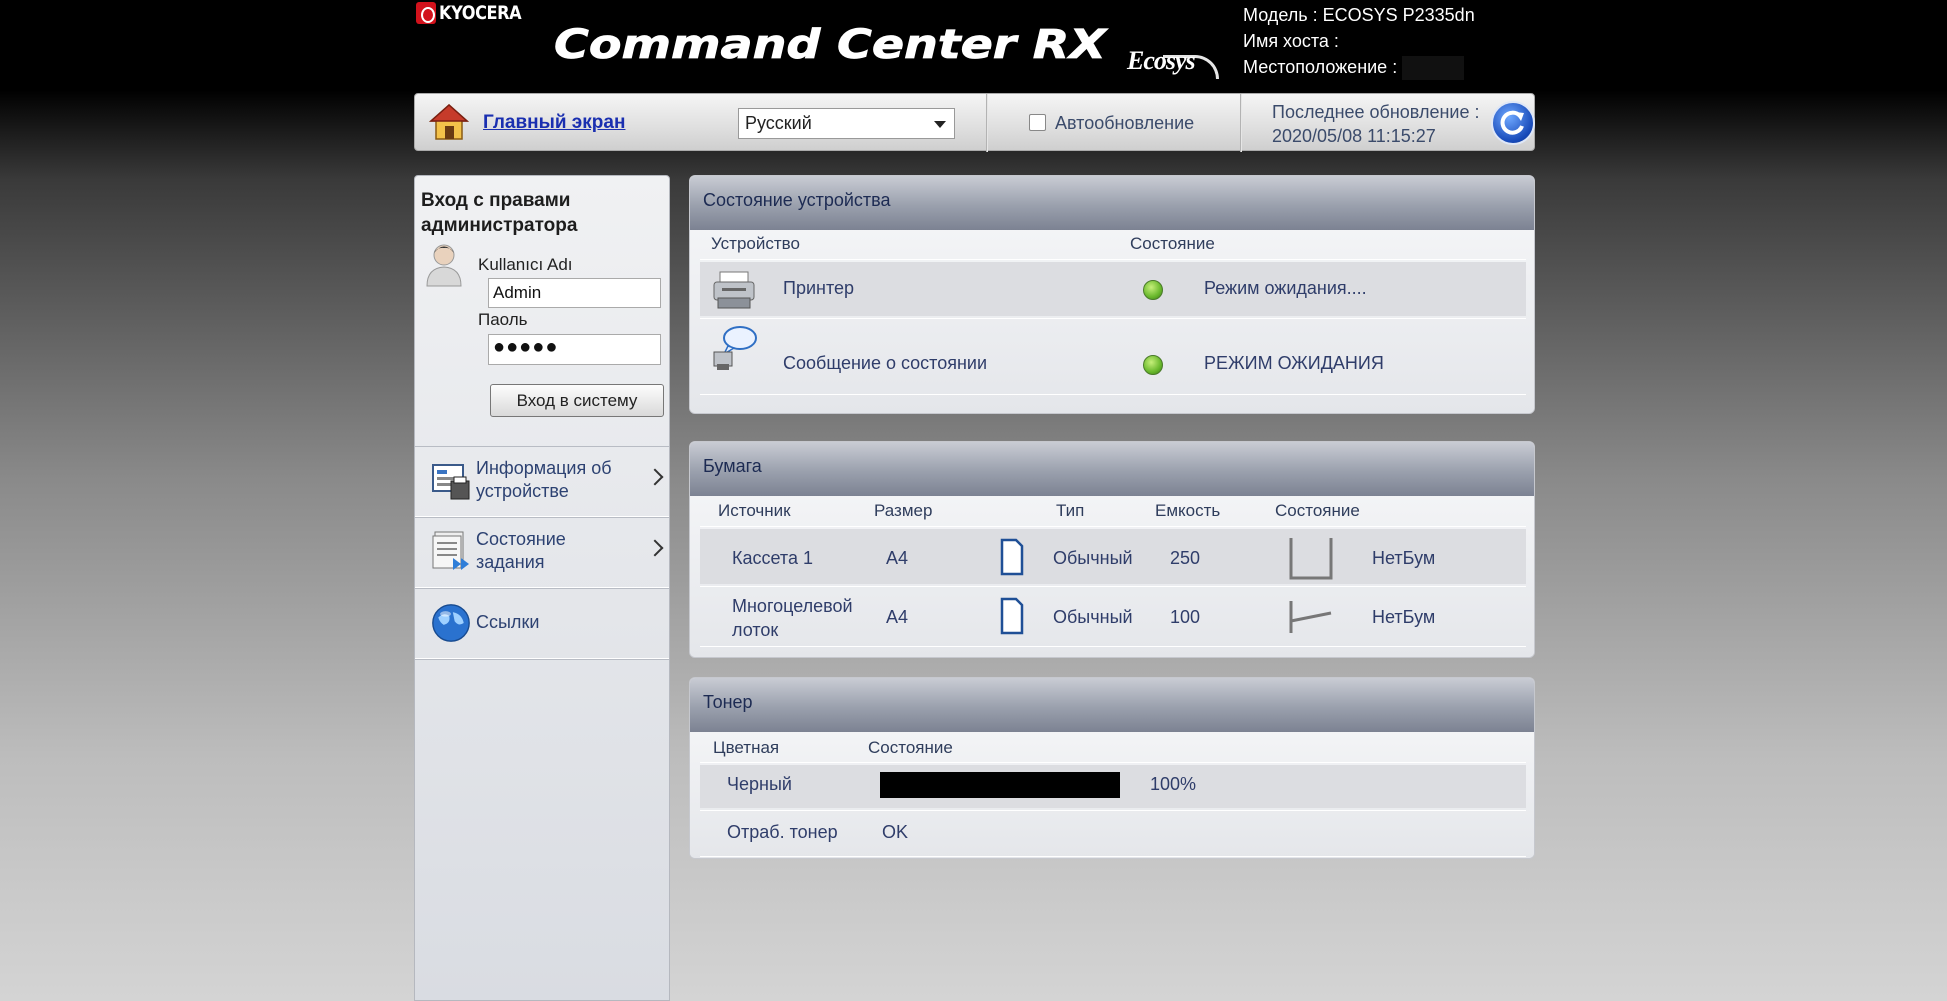  Describe the element at coordinates (1310, 617) in the screenshot. I see `mp-tray-icon` at that location.